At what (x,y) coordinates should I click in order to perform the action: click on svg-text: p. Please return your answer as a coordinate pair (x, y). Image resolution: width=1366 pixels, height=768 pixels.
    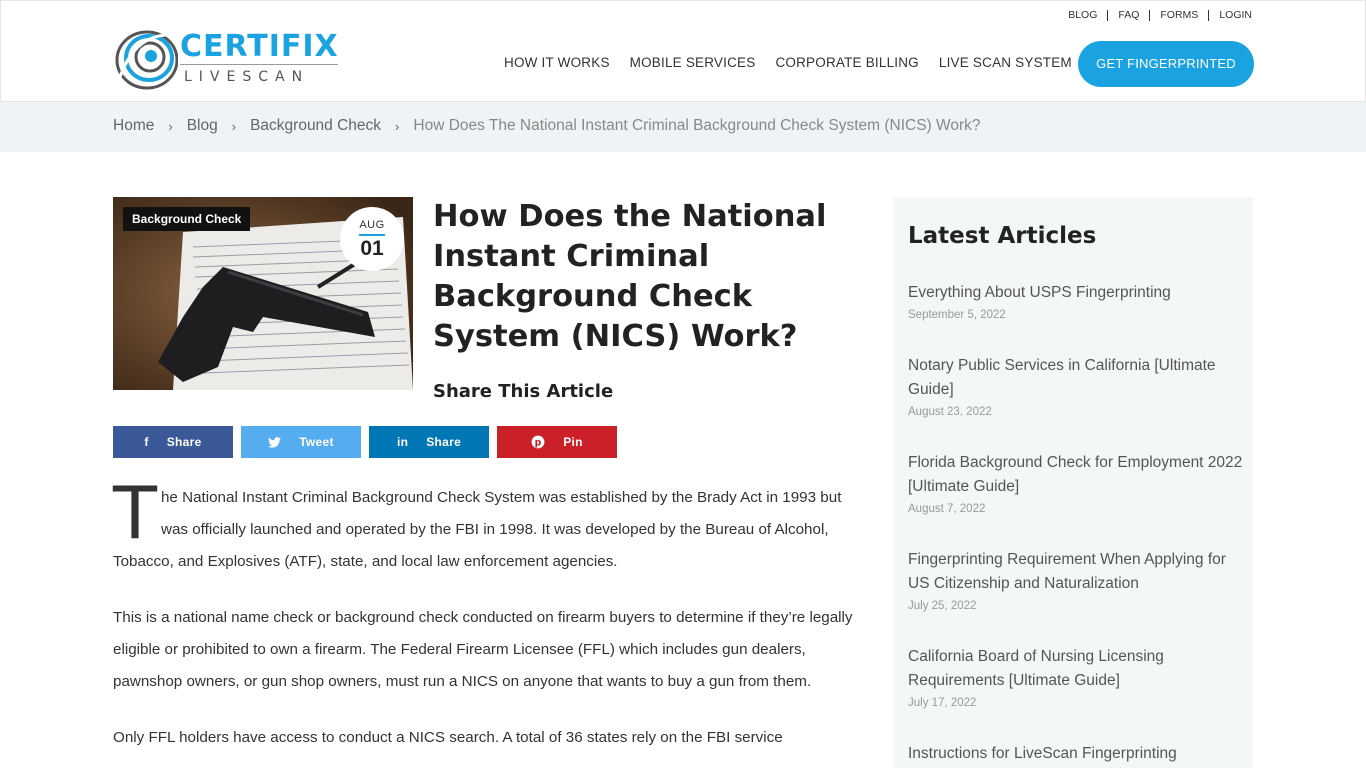
    Looking at the image, I should click on (538, 443).